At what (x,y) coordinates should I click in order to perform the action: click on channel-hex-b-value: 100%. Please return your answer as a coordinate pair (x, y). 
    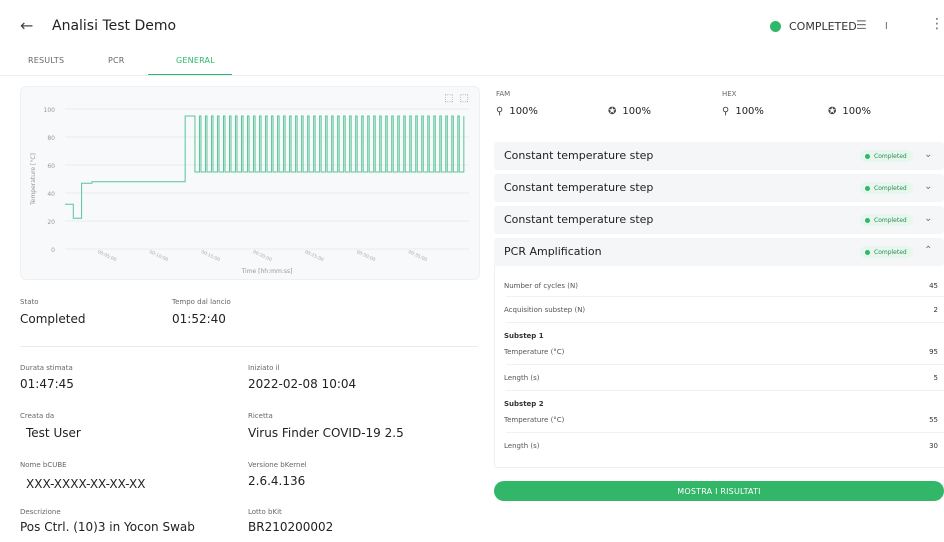
    Looking at the image, I should click on (856, 111).